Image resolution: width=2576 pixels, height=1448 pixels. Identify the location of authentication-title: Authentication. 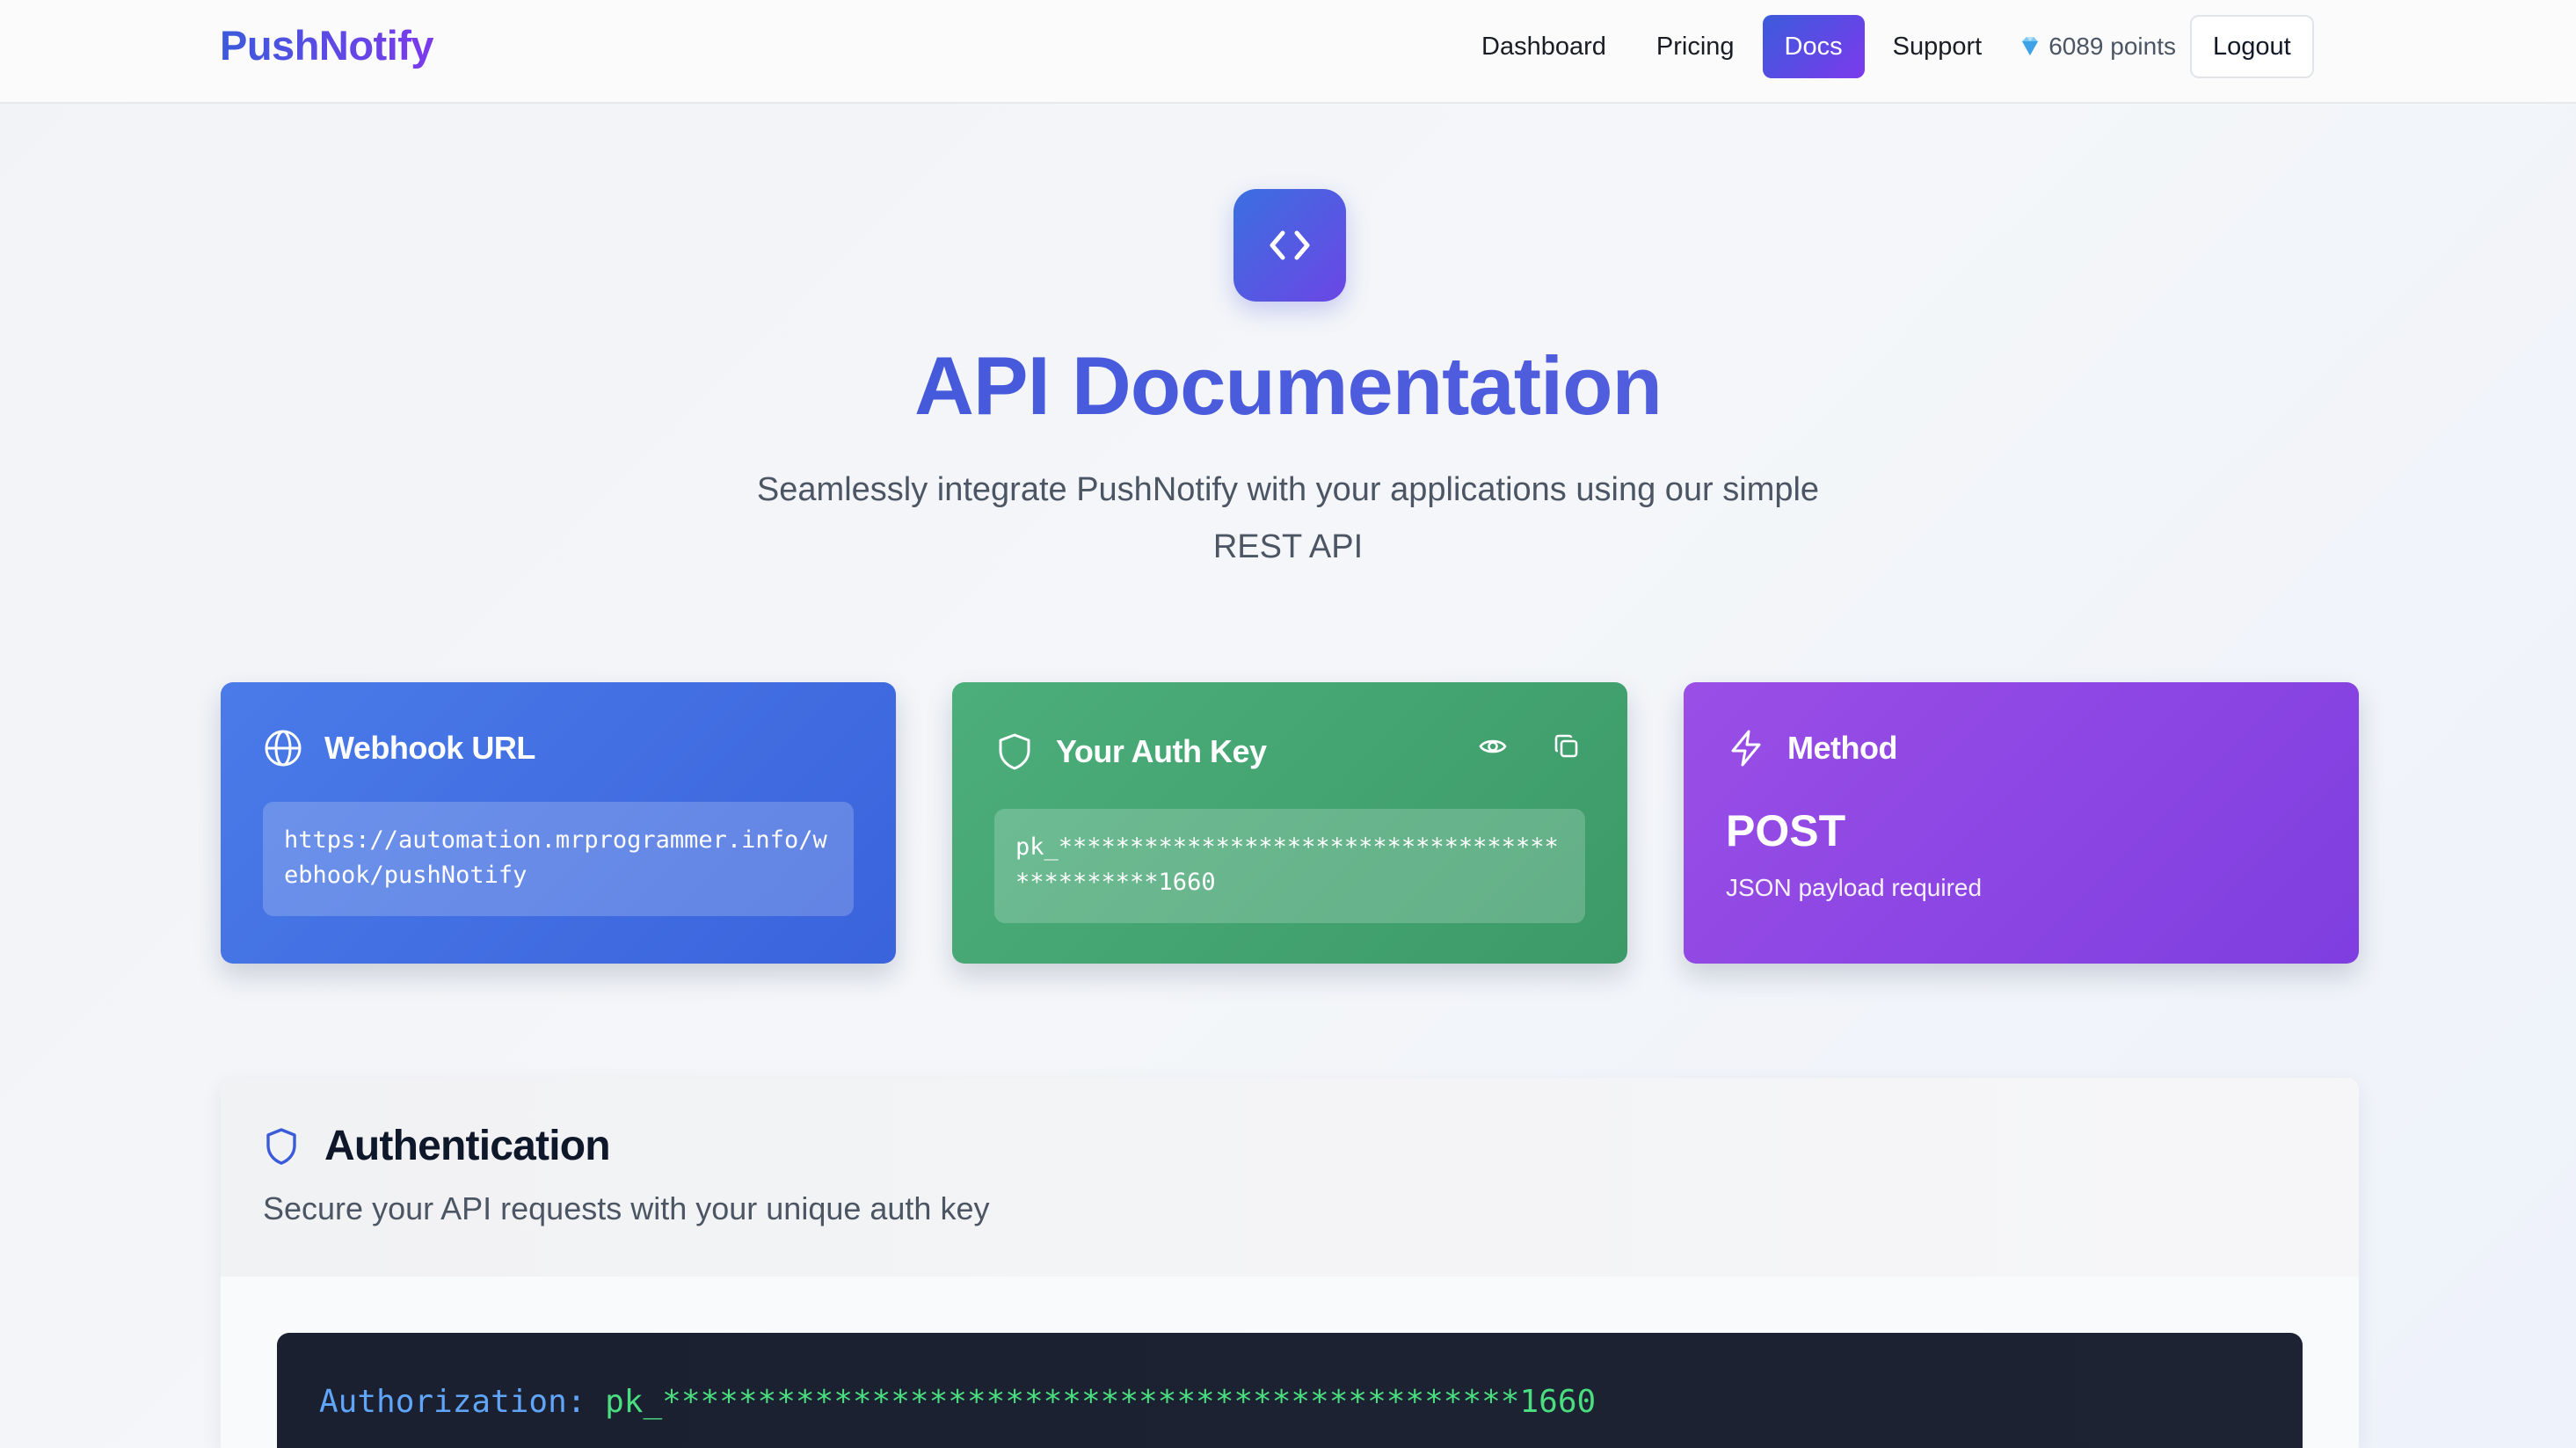
(467, 1146).